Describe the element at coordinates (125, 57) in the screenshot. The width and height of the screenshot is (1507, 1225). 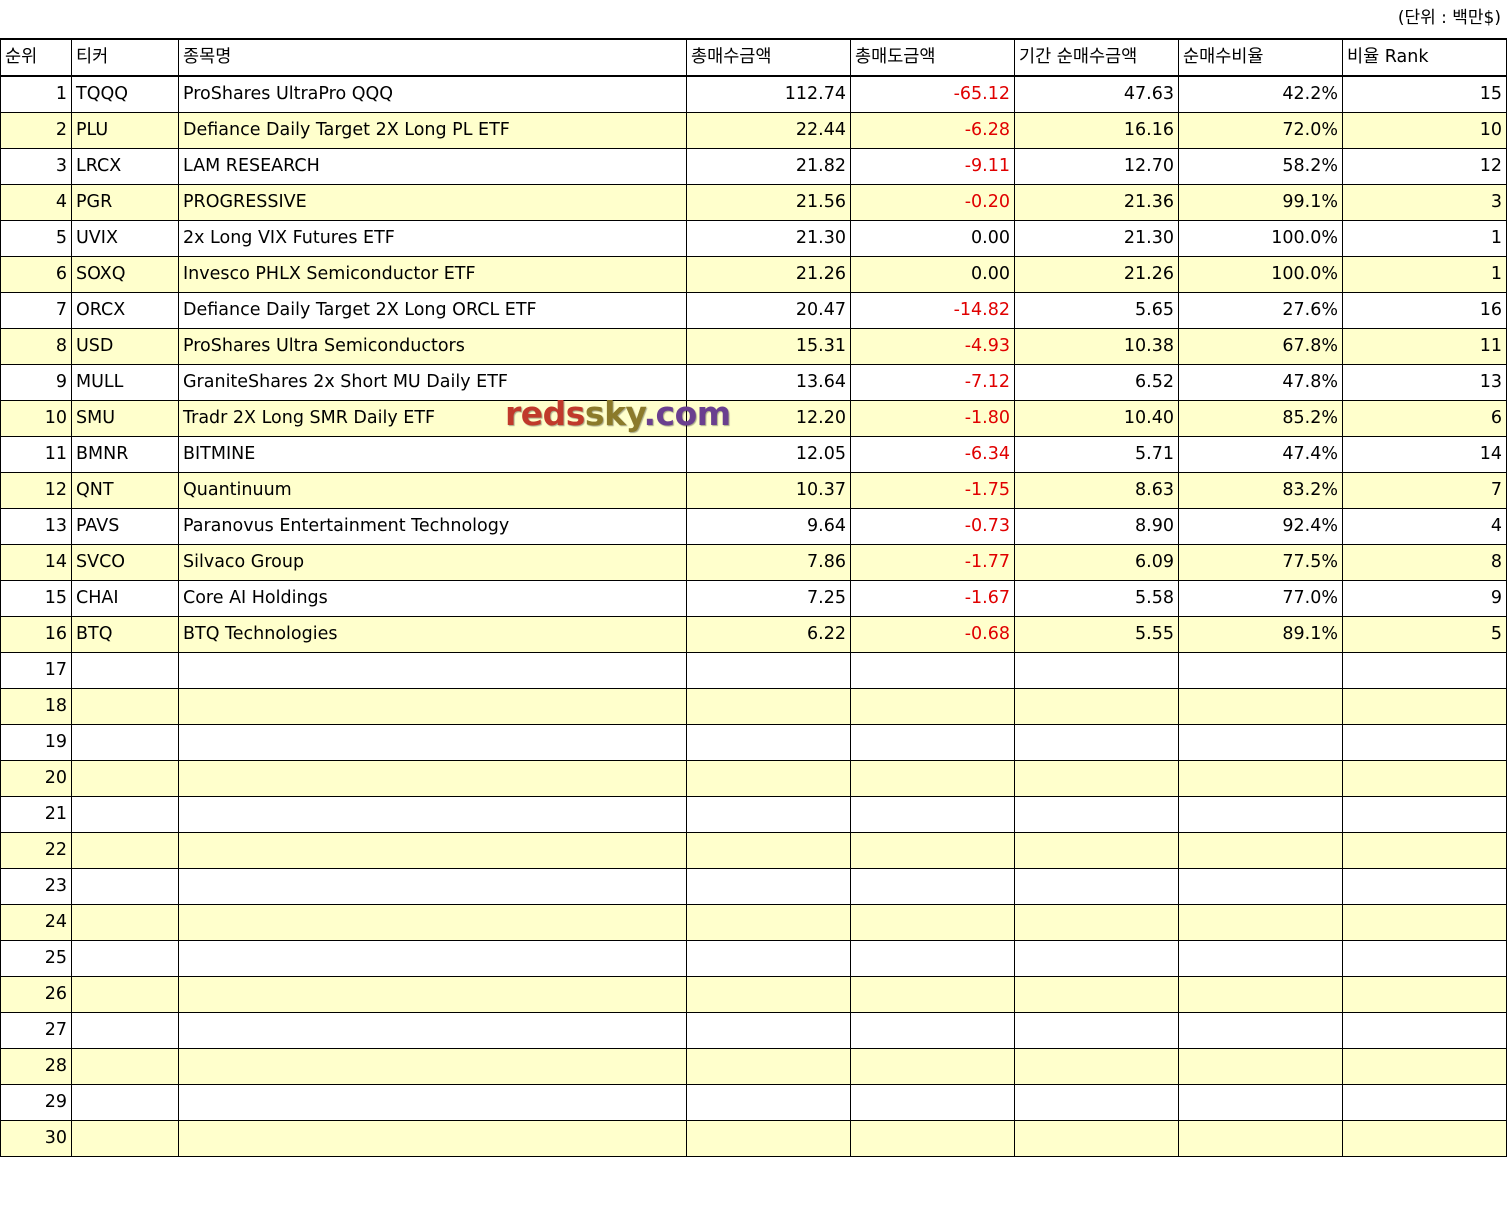
I see `header-ticker: 티커` at that location.